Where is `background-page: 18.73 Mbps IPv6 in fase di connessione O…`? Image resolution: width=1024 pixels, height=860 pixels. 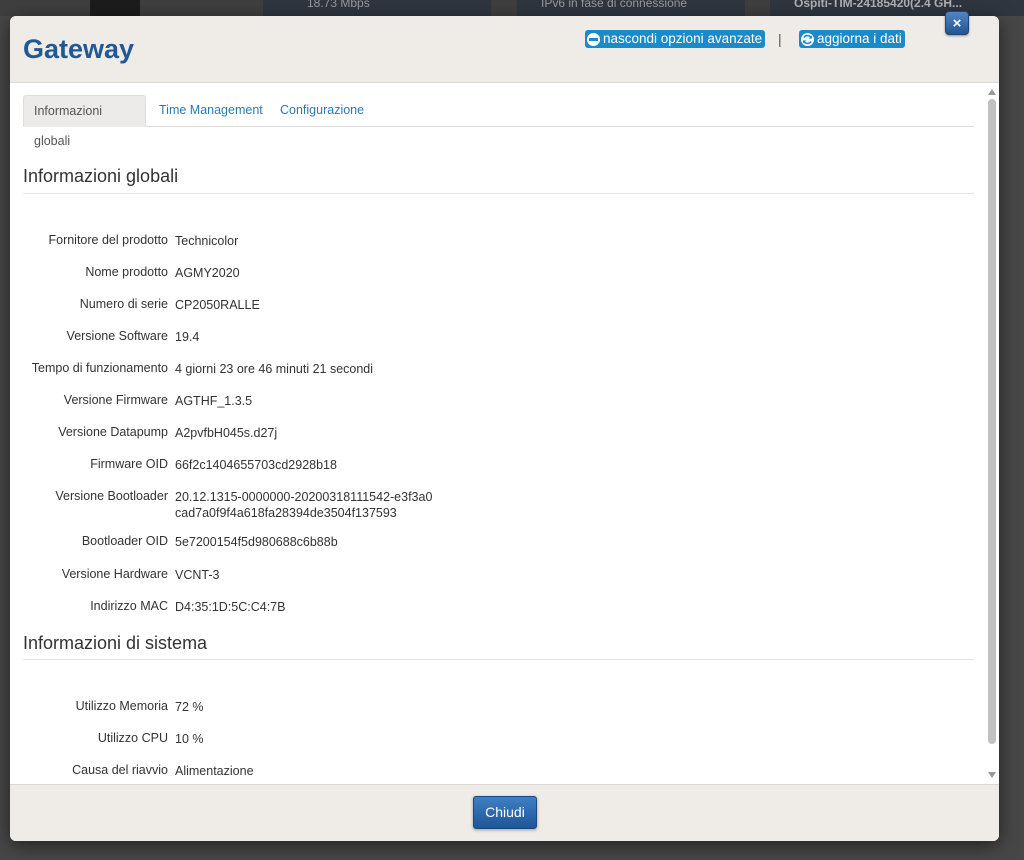 background-page: 18.73 Mbps IPv6 in fase di connessione O… is located at coordinates (512, 8).